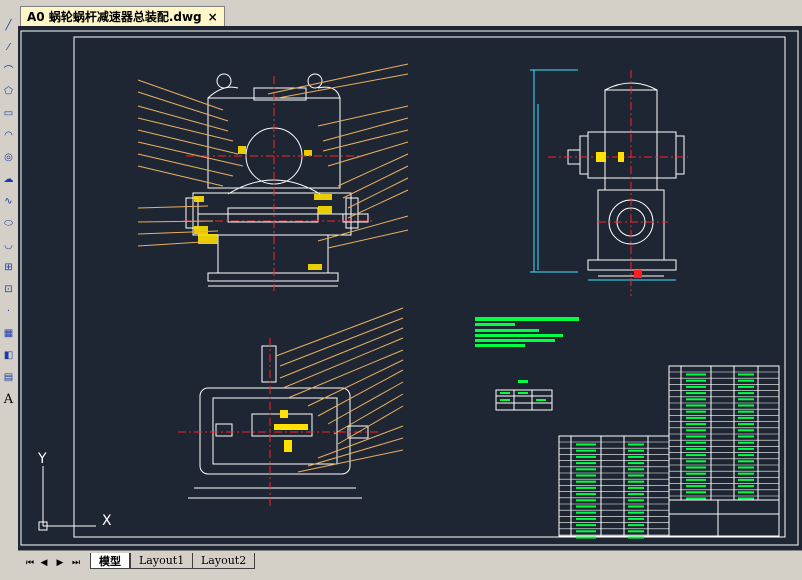  Describe the element at coordinates (8, 333) in the screenshot. I see `hatch-icon: ▦` at that location.